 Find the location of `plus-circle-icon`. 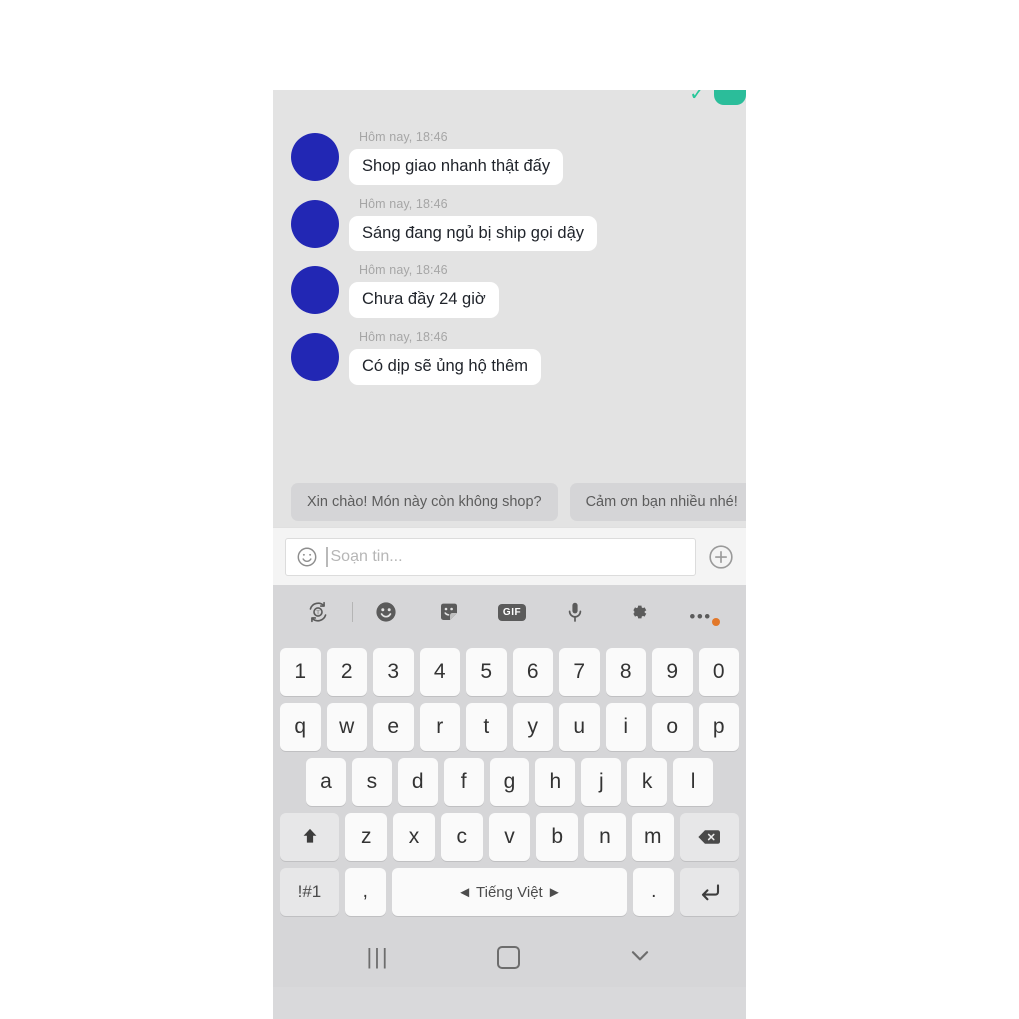

plus-circle-icon is located at coordinates (721, 557).